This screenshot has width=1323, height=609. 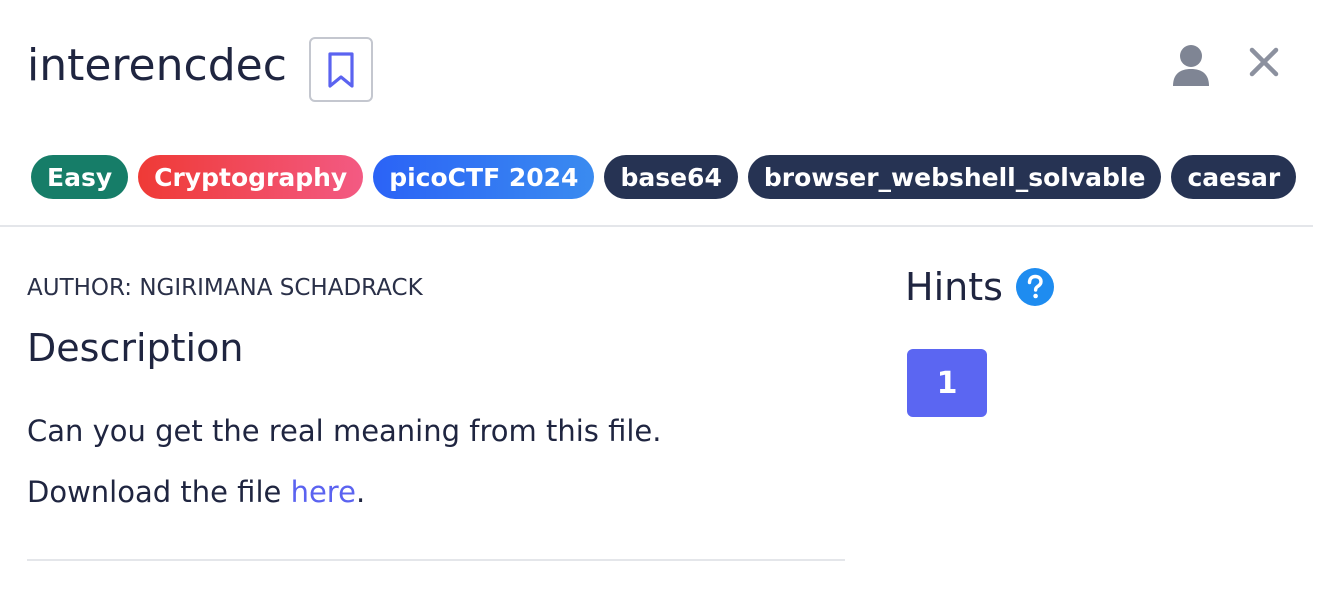 What do you see at coordinates (135, 348) in the screenshot?
I see `description-heading: Description` at bounding box center [135, 348].